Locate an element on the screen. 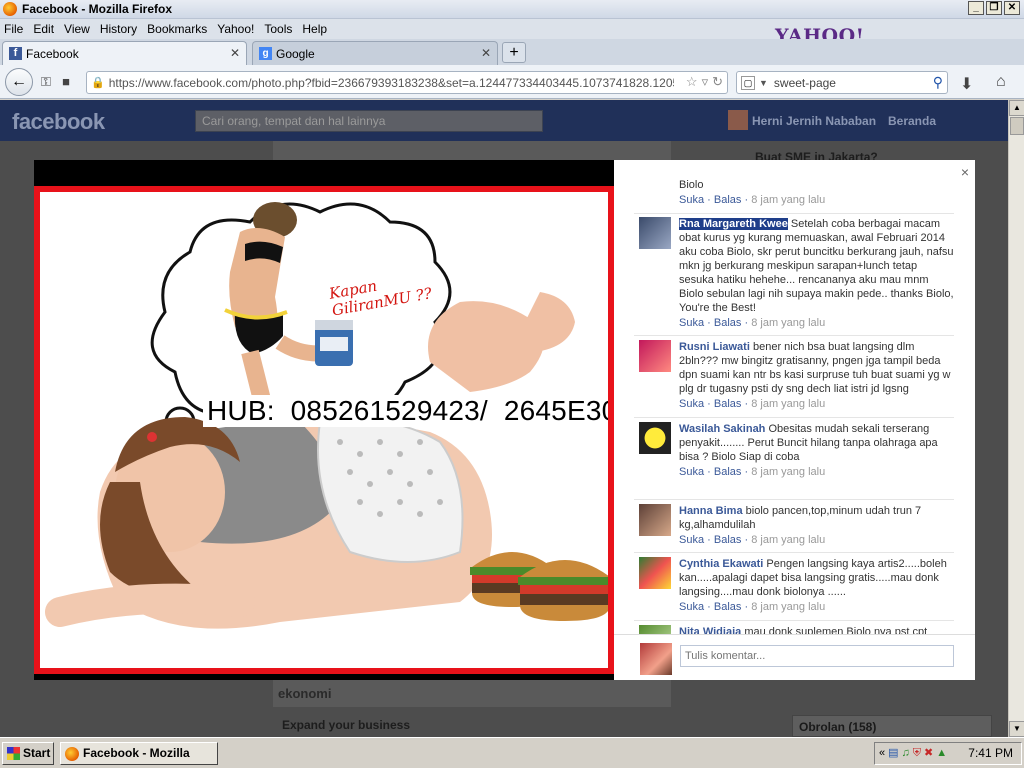  google-favicon-icon: g is located at coordinates (265, 53).